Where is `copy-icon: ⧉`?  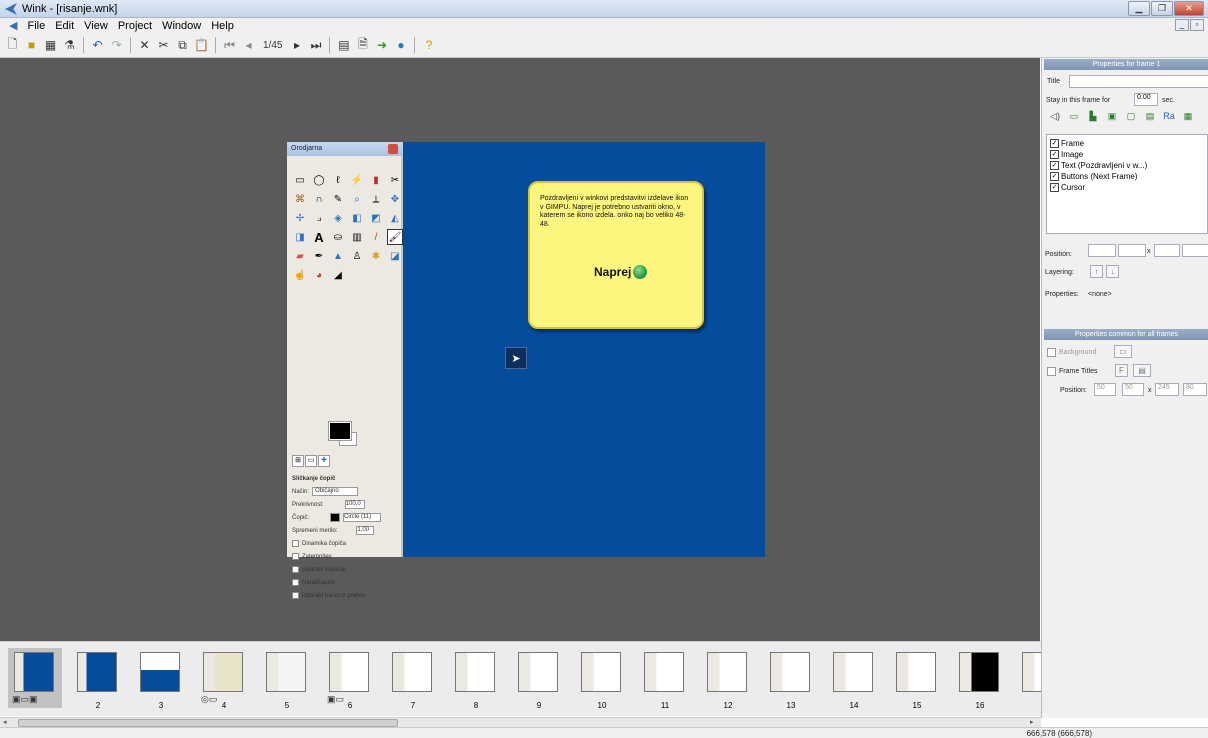
copy-icon: ⧉ is located at coordinates (182, 45).